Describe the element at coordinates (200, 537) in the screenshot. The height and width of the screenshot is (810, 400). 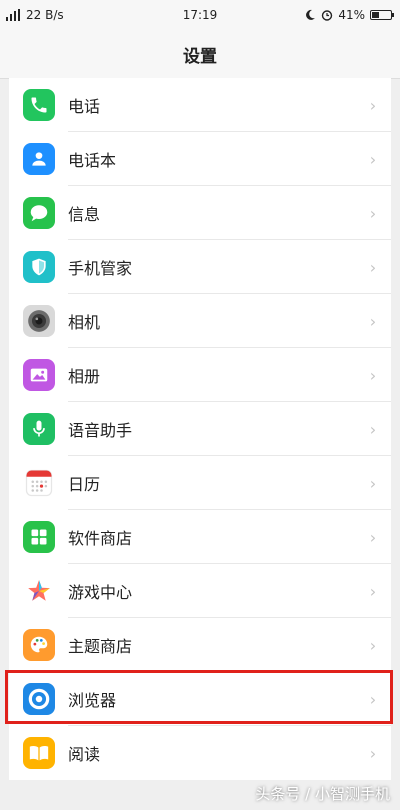
I see `settings-item-8: 软件商店 ›` at that location.